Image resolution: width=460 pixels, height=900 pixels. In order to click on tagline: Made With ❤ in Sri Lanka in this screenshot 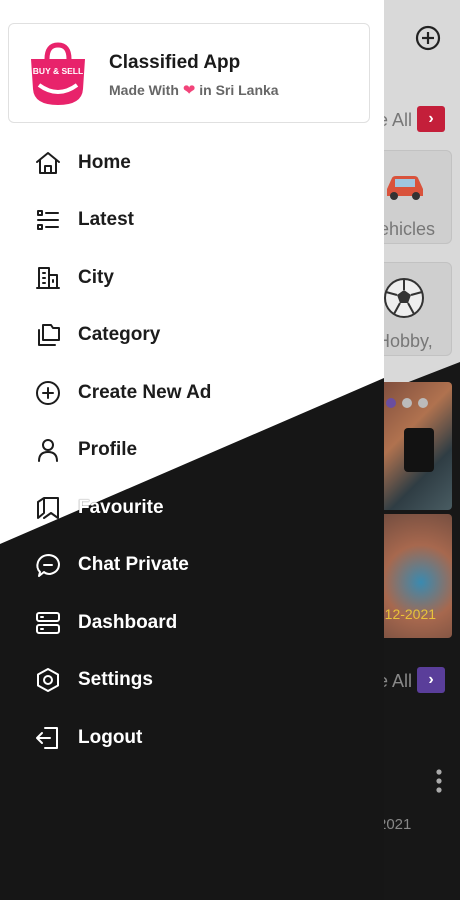, I will do `click(194, 90)`.